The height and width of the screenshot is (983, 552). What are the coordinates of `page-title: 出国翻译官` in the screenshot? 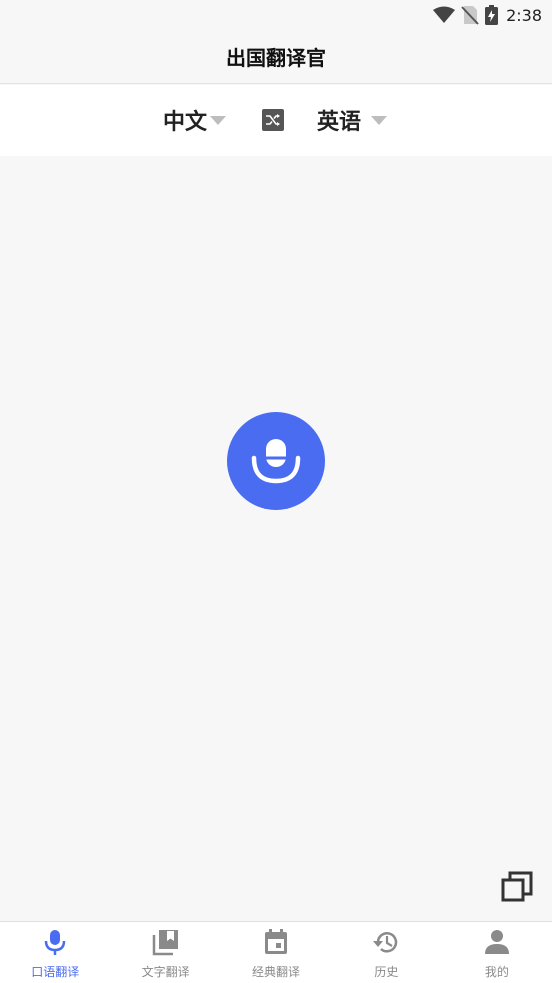 It's located at (276, 58).